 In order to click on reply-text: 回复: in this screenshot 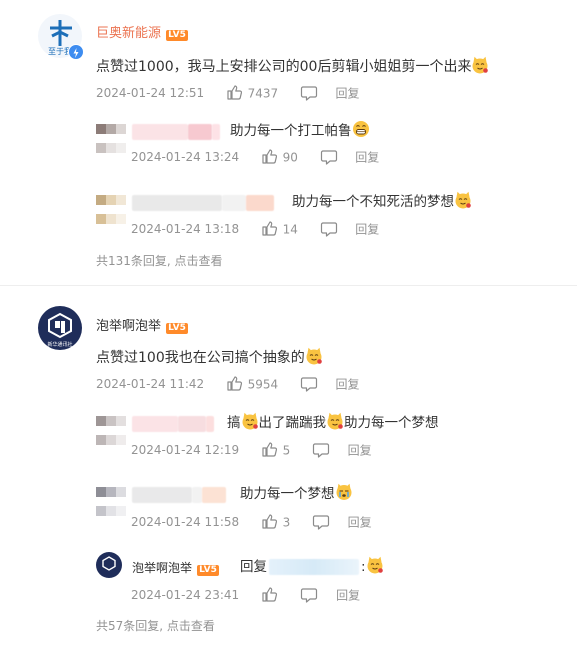, I will do `click(312, 565)`.